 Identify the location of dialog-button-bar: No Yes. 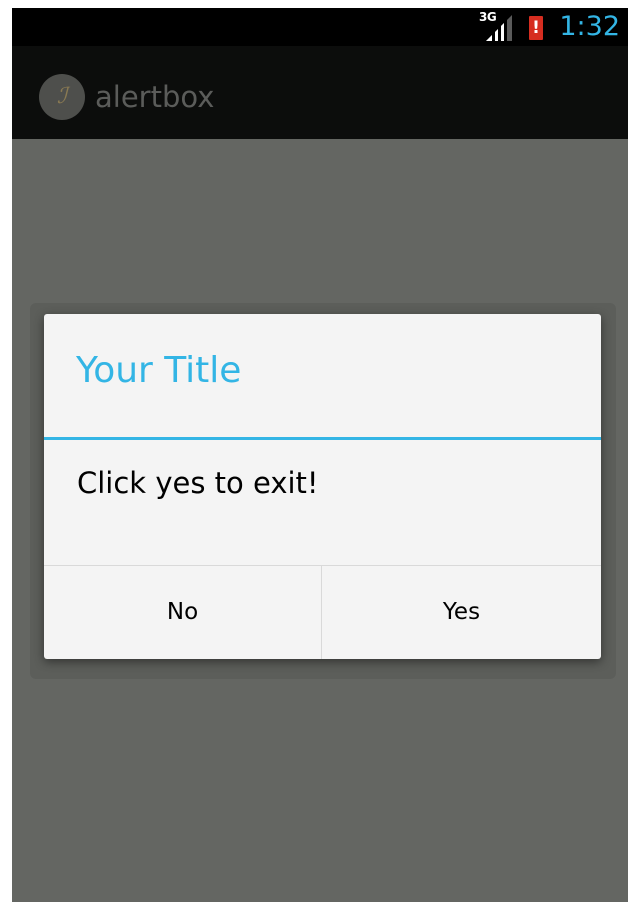
(322, 612).